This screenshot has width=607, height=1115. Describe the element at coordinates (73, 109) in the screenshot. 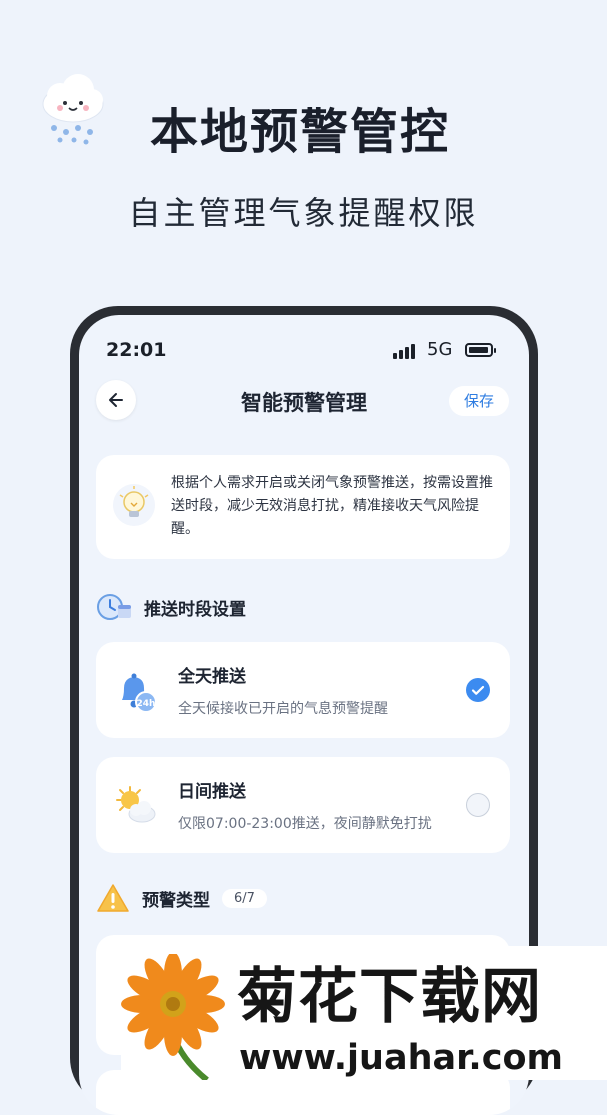

I see `snow-cloud-icon` at that location.